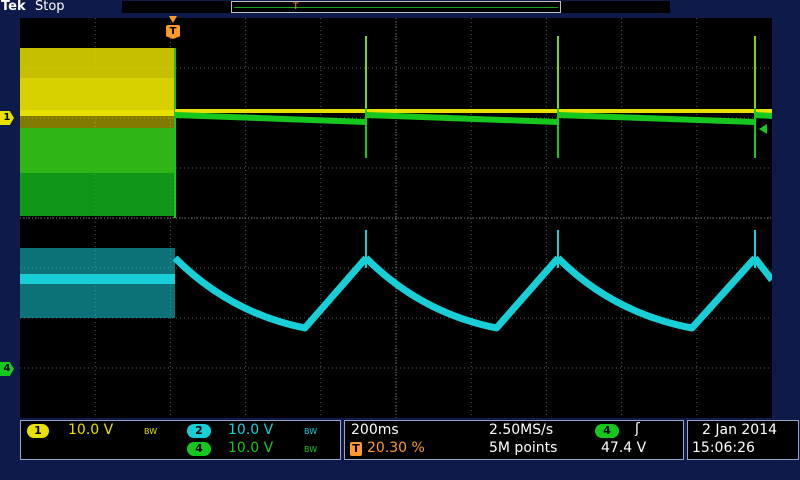  Describe the element at coordinates (623, 448) in the screenshot. I see `trigger-level: 47.4 V` at that location.